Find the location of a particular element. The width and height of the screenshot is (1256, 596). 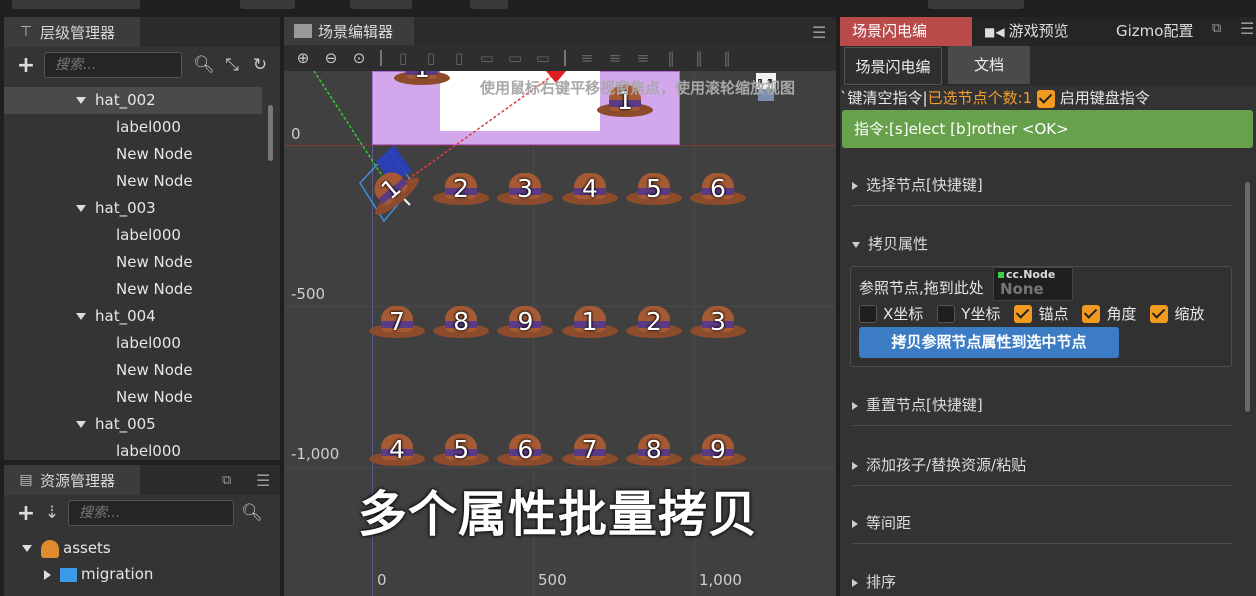

tree-node: hat_002 is located at coordinates (133, 100).